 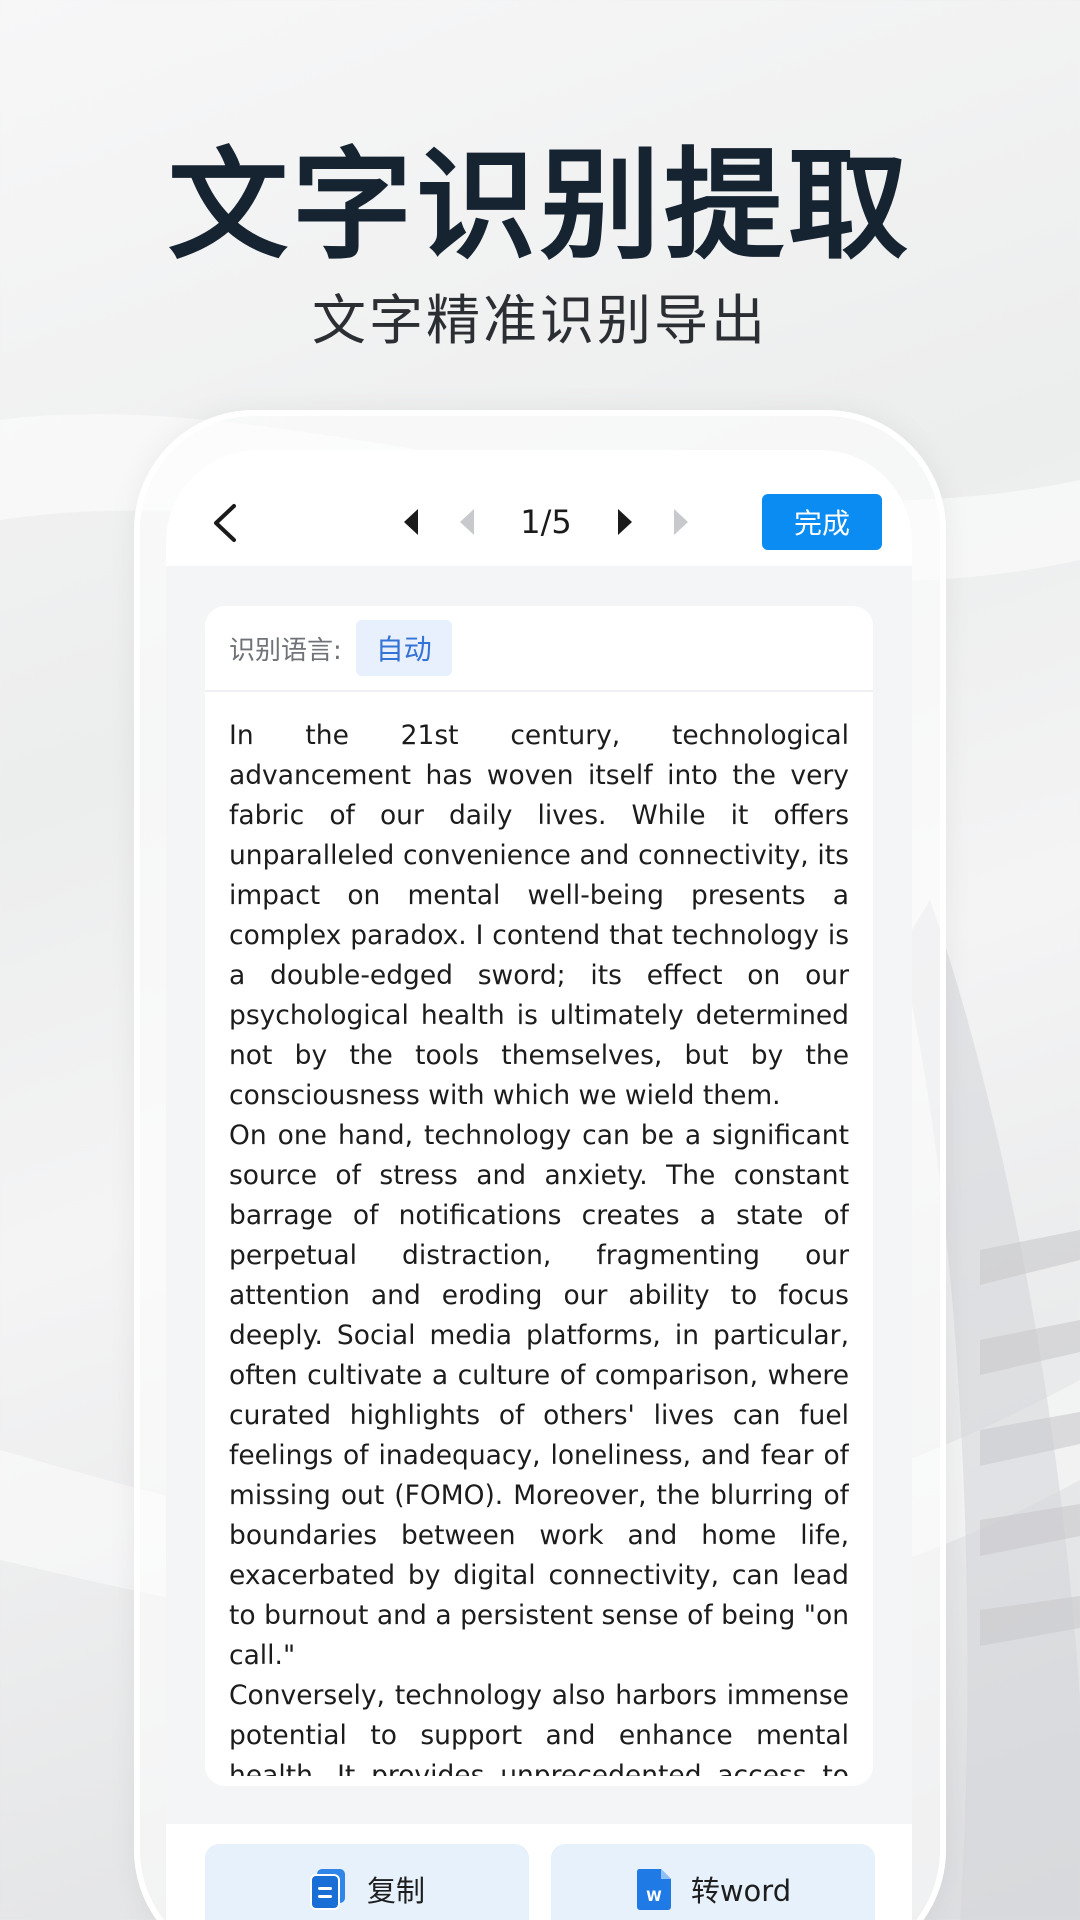 I want to click on triangle-right-icon, so click(x=625, y=522).